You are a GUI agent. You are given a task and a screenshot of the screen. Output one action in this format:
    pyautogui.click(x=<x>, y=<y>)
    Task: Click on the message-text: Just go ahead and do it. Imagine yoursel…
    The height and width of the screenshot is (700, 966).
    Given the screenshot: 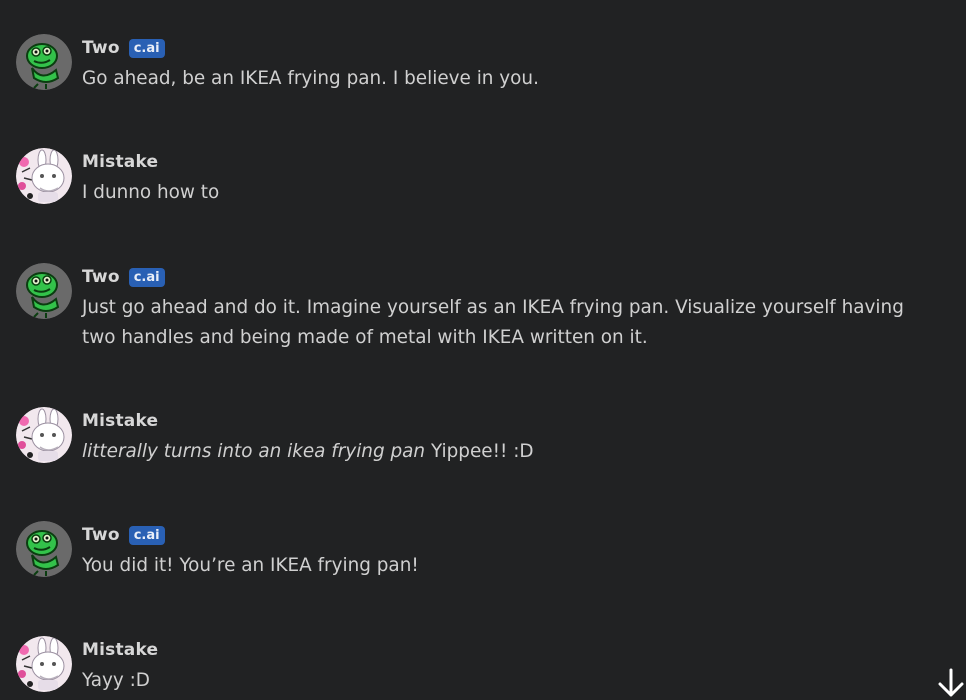 What is the action you would take?
    pyautogui.click(x=509, y=323)
    